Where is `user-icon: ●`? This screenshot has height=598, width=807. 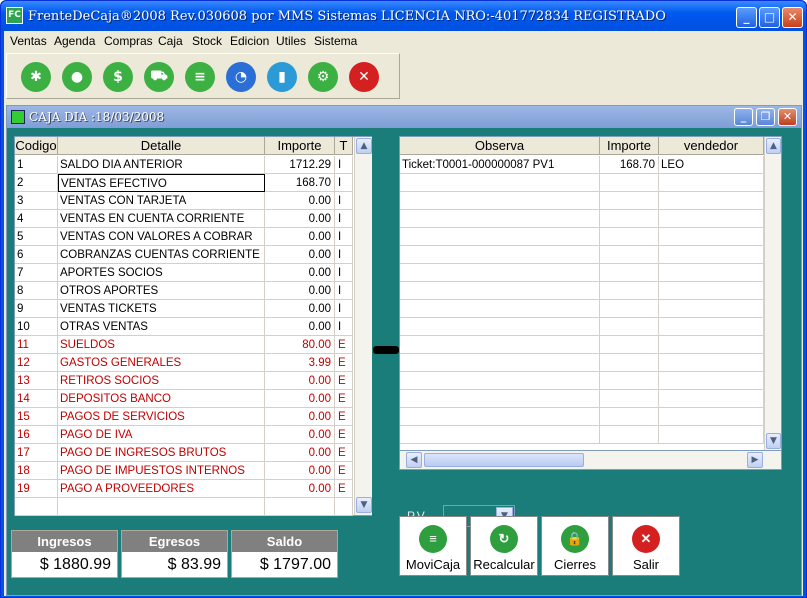 user-icon: ● is located at coordinates (77, 77).